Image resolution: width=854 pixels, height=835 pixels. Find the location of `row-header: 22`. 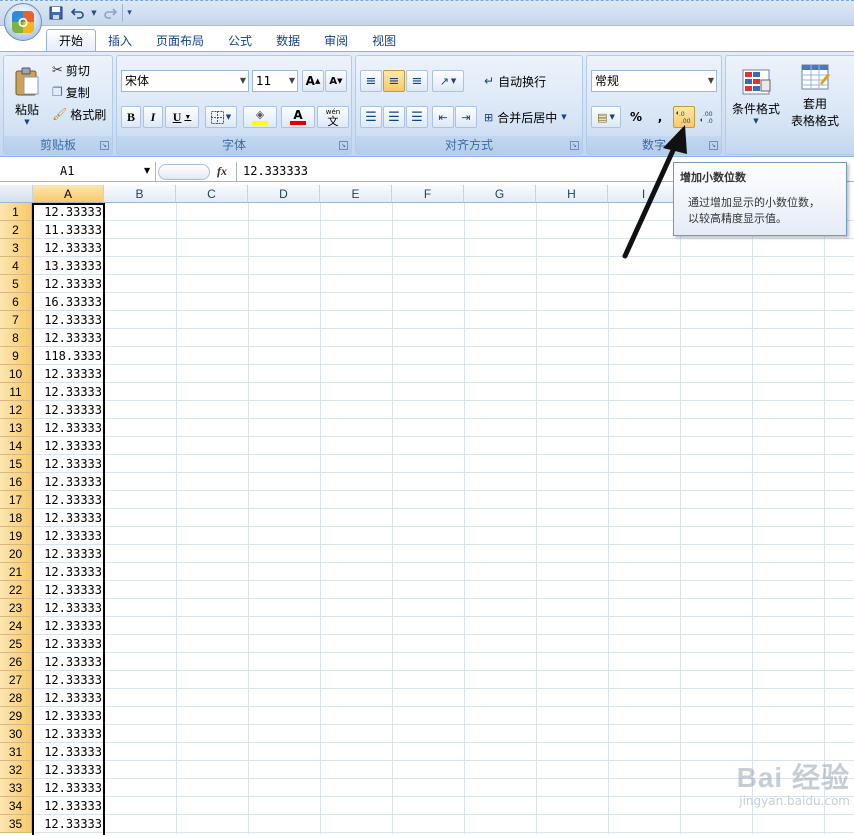

row-header: 22 is located at coordinates (16, 590).